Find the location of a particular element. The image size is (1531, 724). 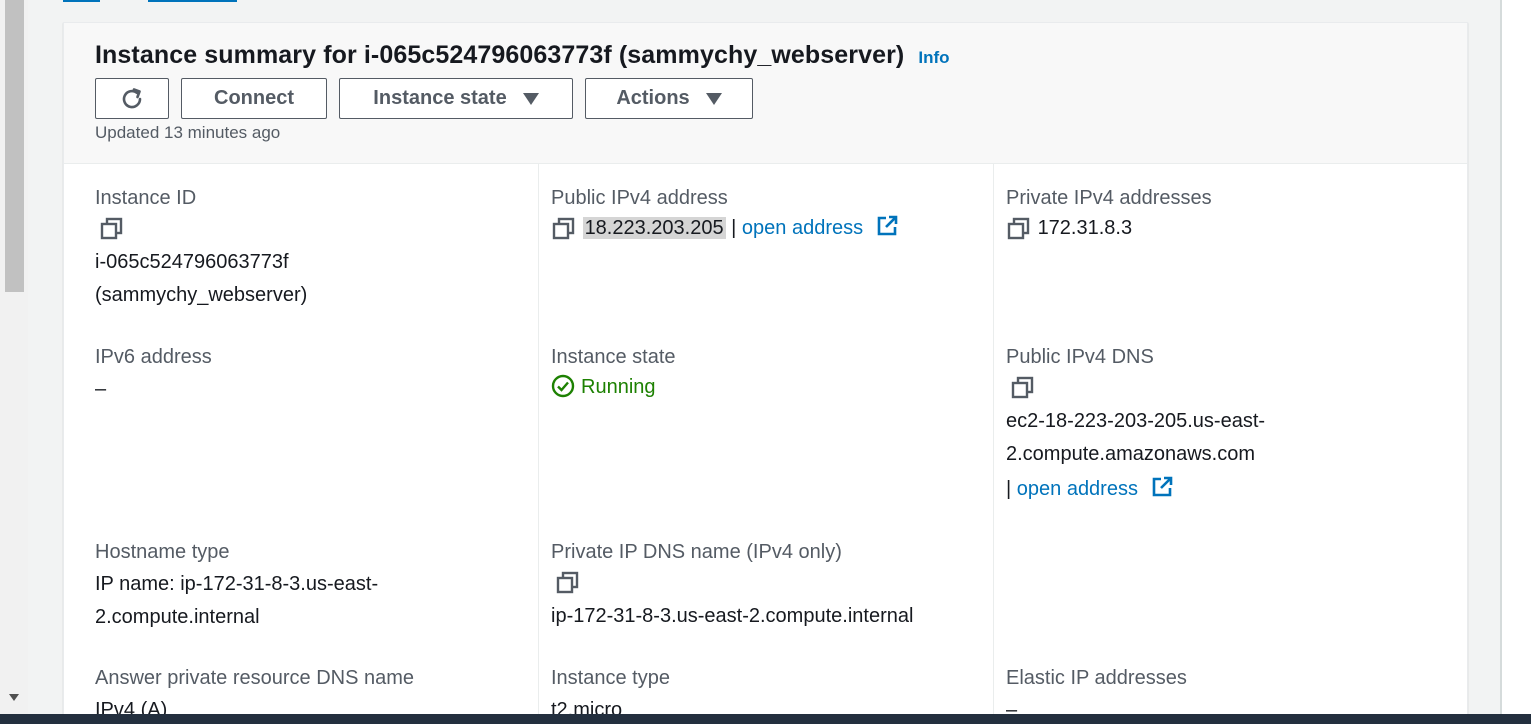

instance-state-dropdown: Instance state is located at coordinates (456, 98).